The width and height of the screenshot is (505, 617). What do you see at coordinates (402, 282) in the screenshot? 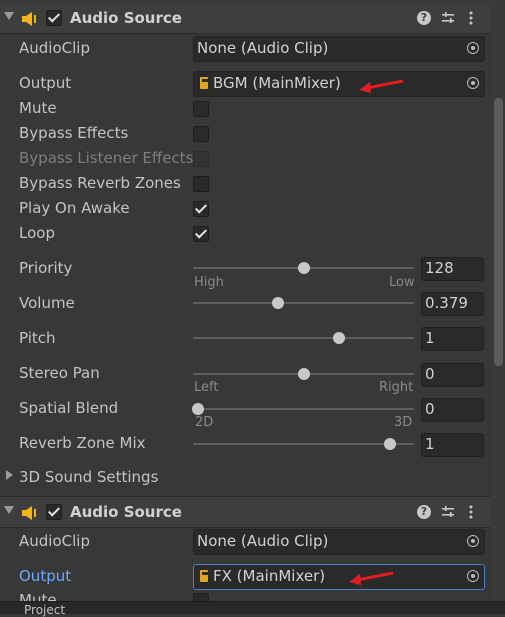
I see `priority-max-label: Low` at bounding box center [402, 282].